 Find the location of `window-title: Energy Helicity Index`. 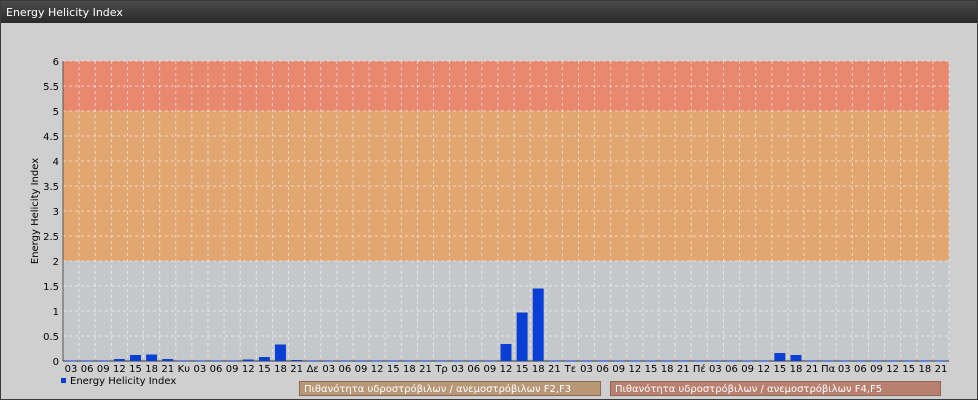

window-title: Energy Helicity Index is located at coordinates (64, 12).